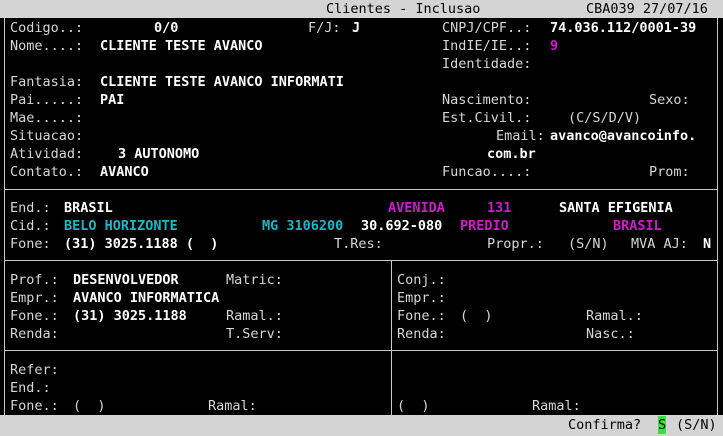  I want to click on conj-fone-field: ( ), so click(476, 316).